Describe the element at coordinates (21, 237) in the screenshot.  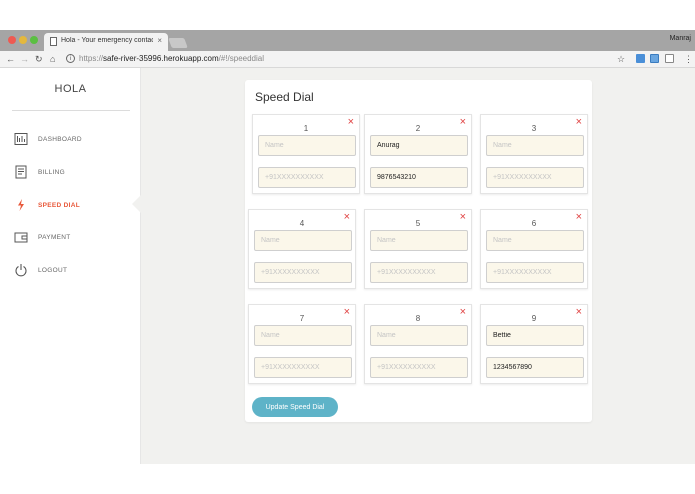
I see `wallet-icon` at that location.